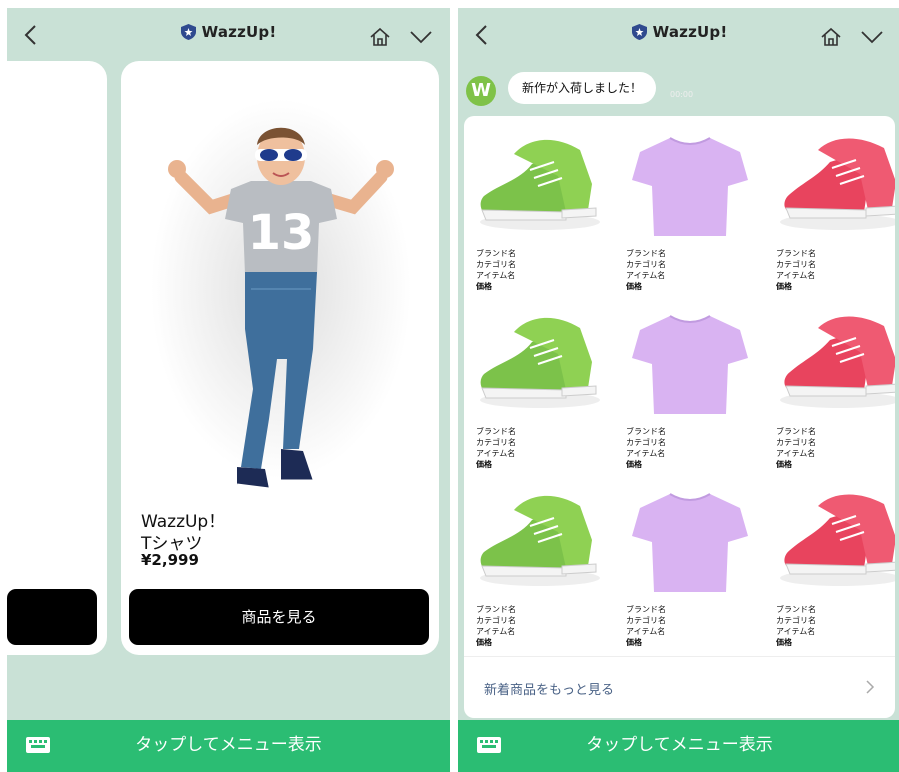  Describe the element at coordinates (281, 233) in the screenshot. I see `svg-text: 13` at that location.